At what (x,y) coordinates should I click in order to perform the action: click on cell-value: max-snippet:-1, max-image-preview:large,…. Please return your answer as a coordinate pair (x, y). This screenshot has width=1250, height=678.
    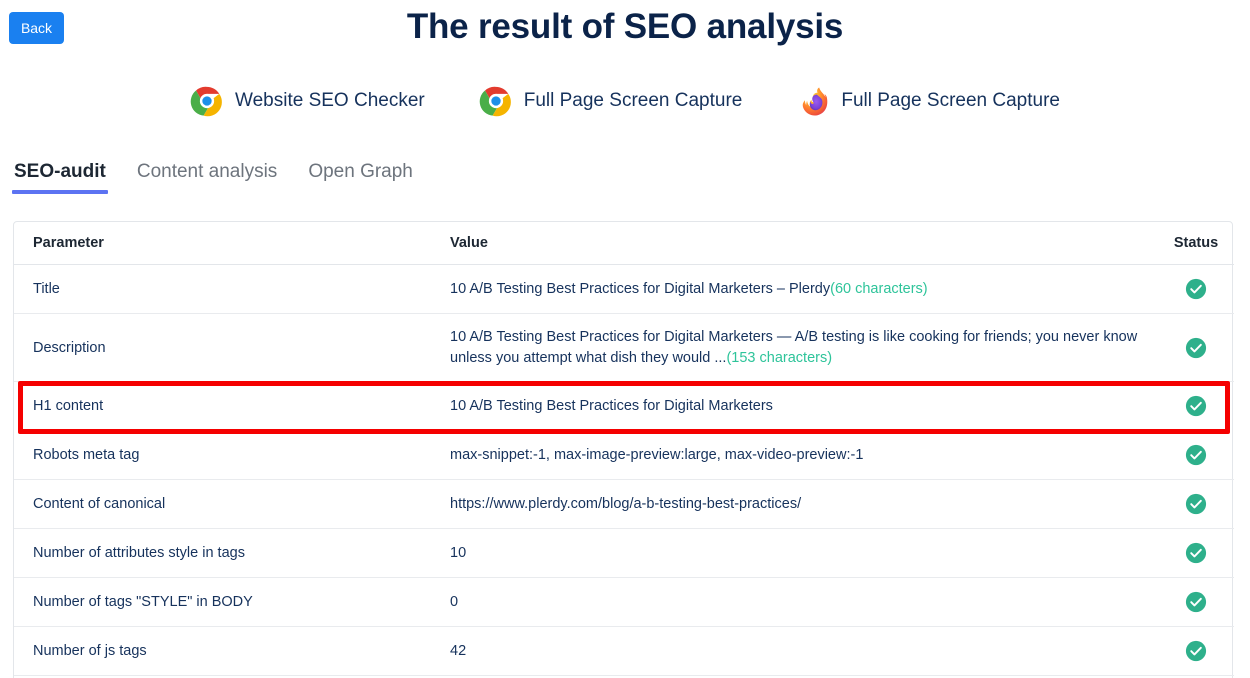
    Looking at the image, I should click on (804, 455).